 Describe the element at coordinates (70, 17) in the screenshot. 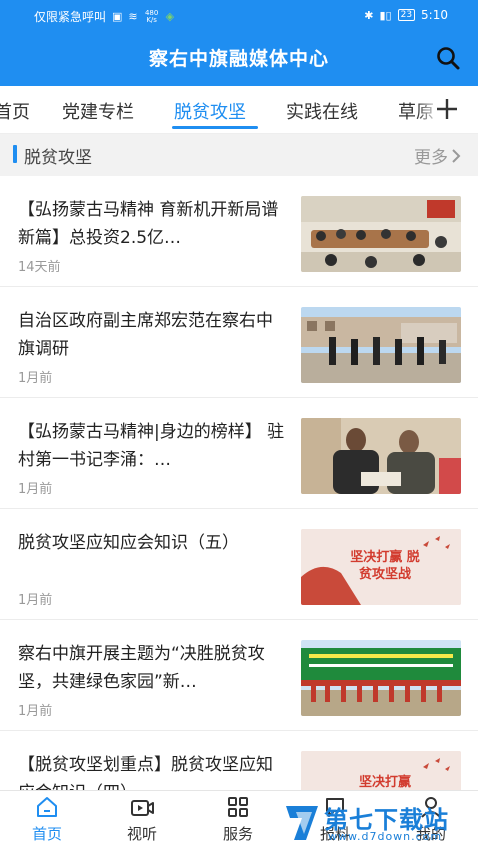

I see `carrier-text: 仅限紧急呼叫` at that location.